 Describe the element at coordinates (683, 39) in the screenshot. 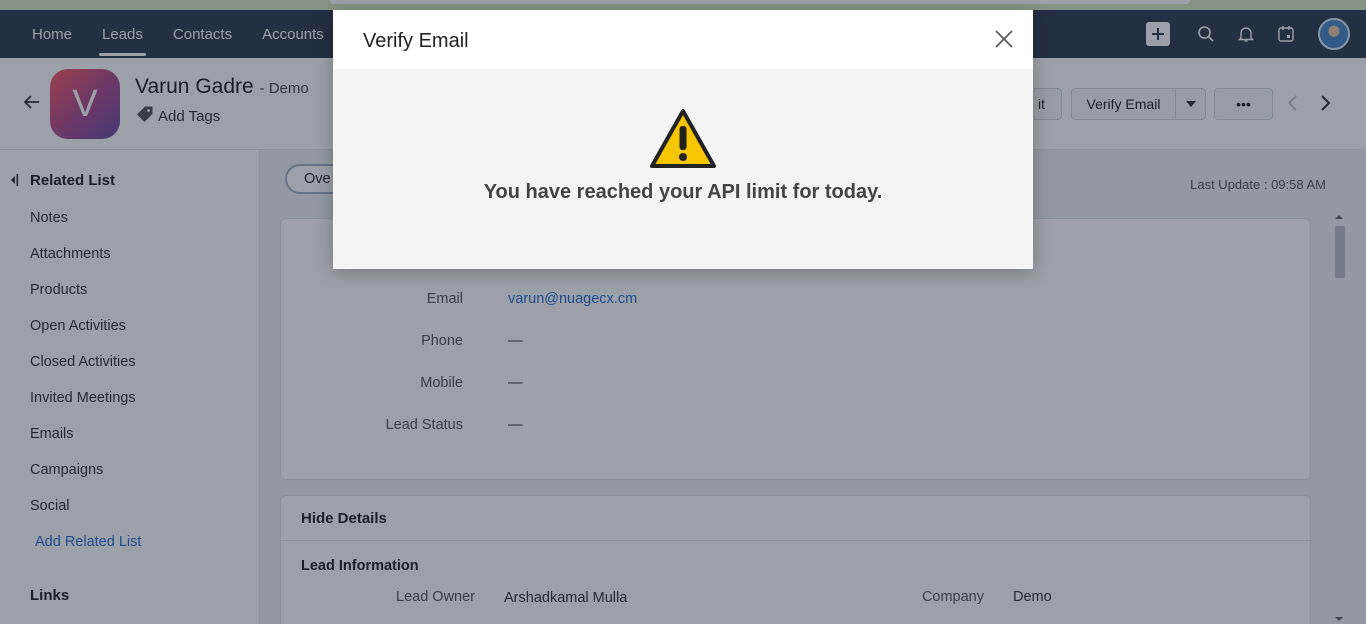

I see `dialog-header: Verify Email` at that location.